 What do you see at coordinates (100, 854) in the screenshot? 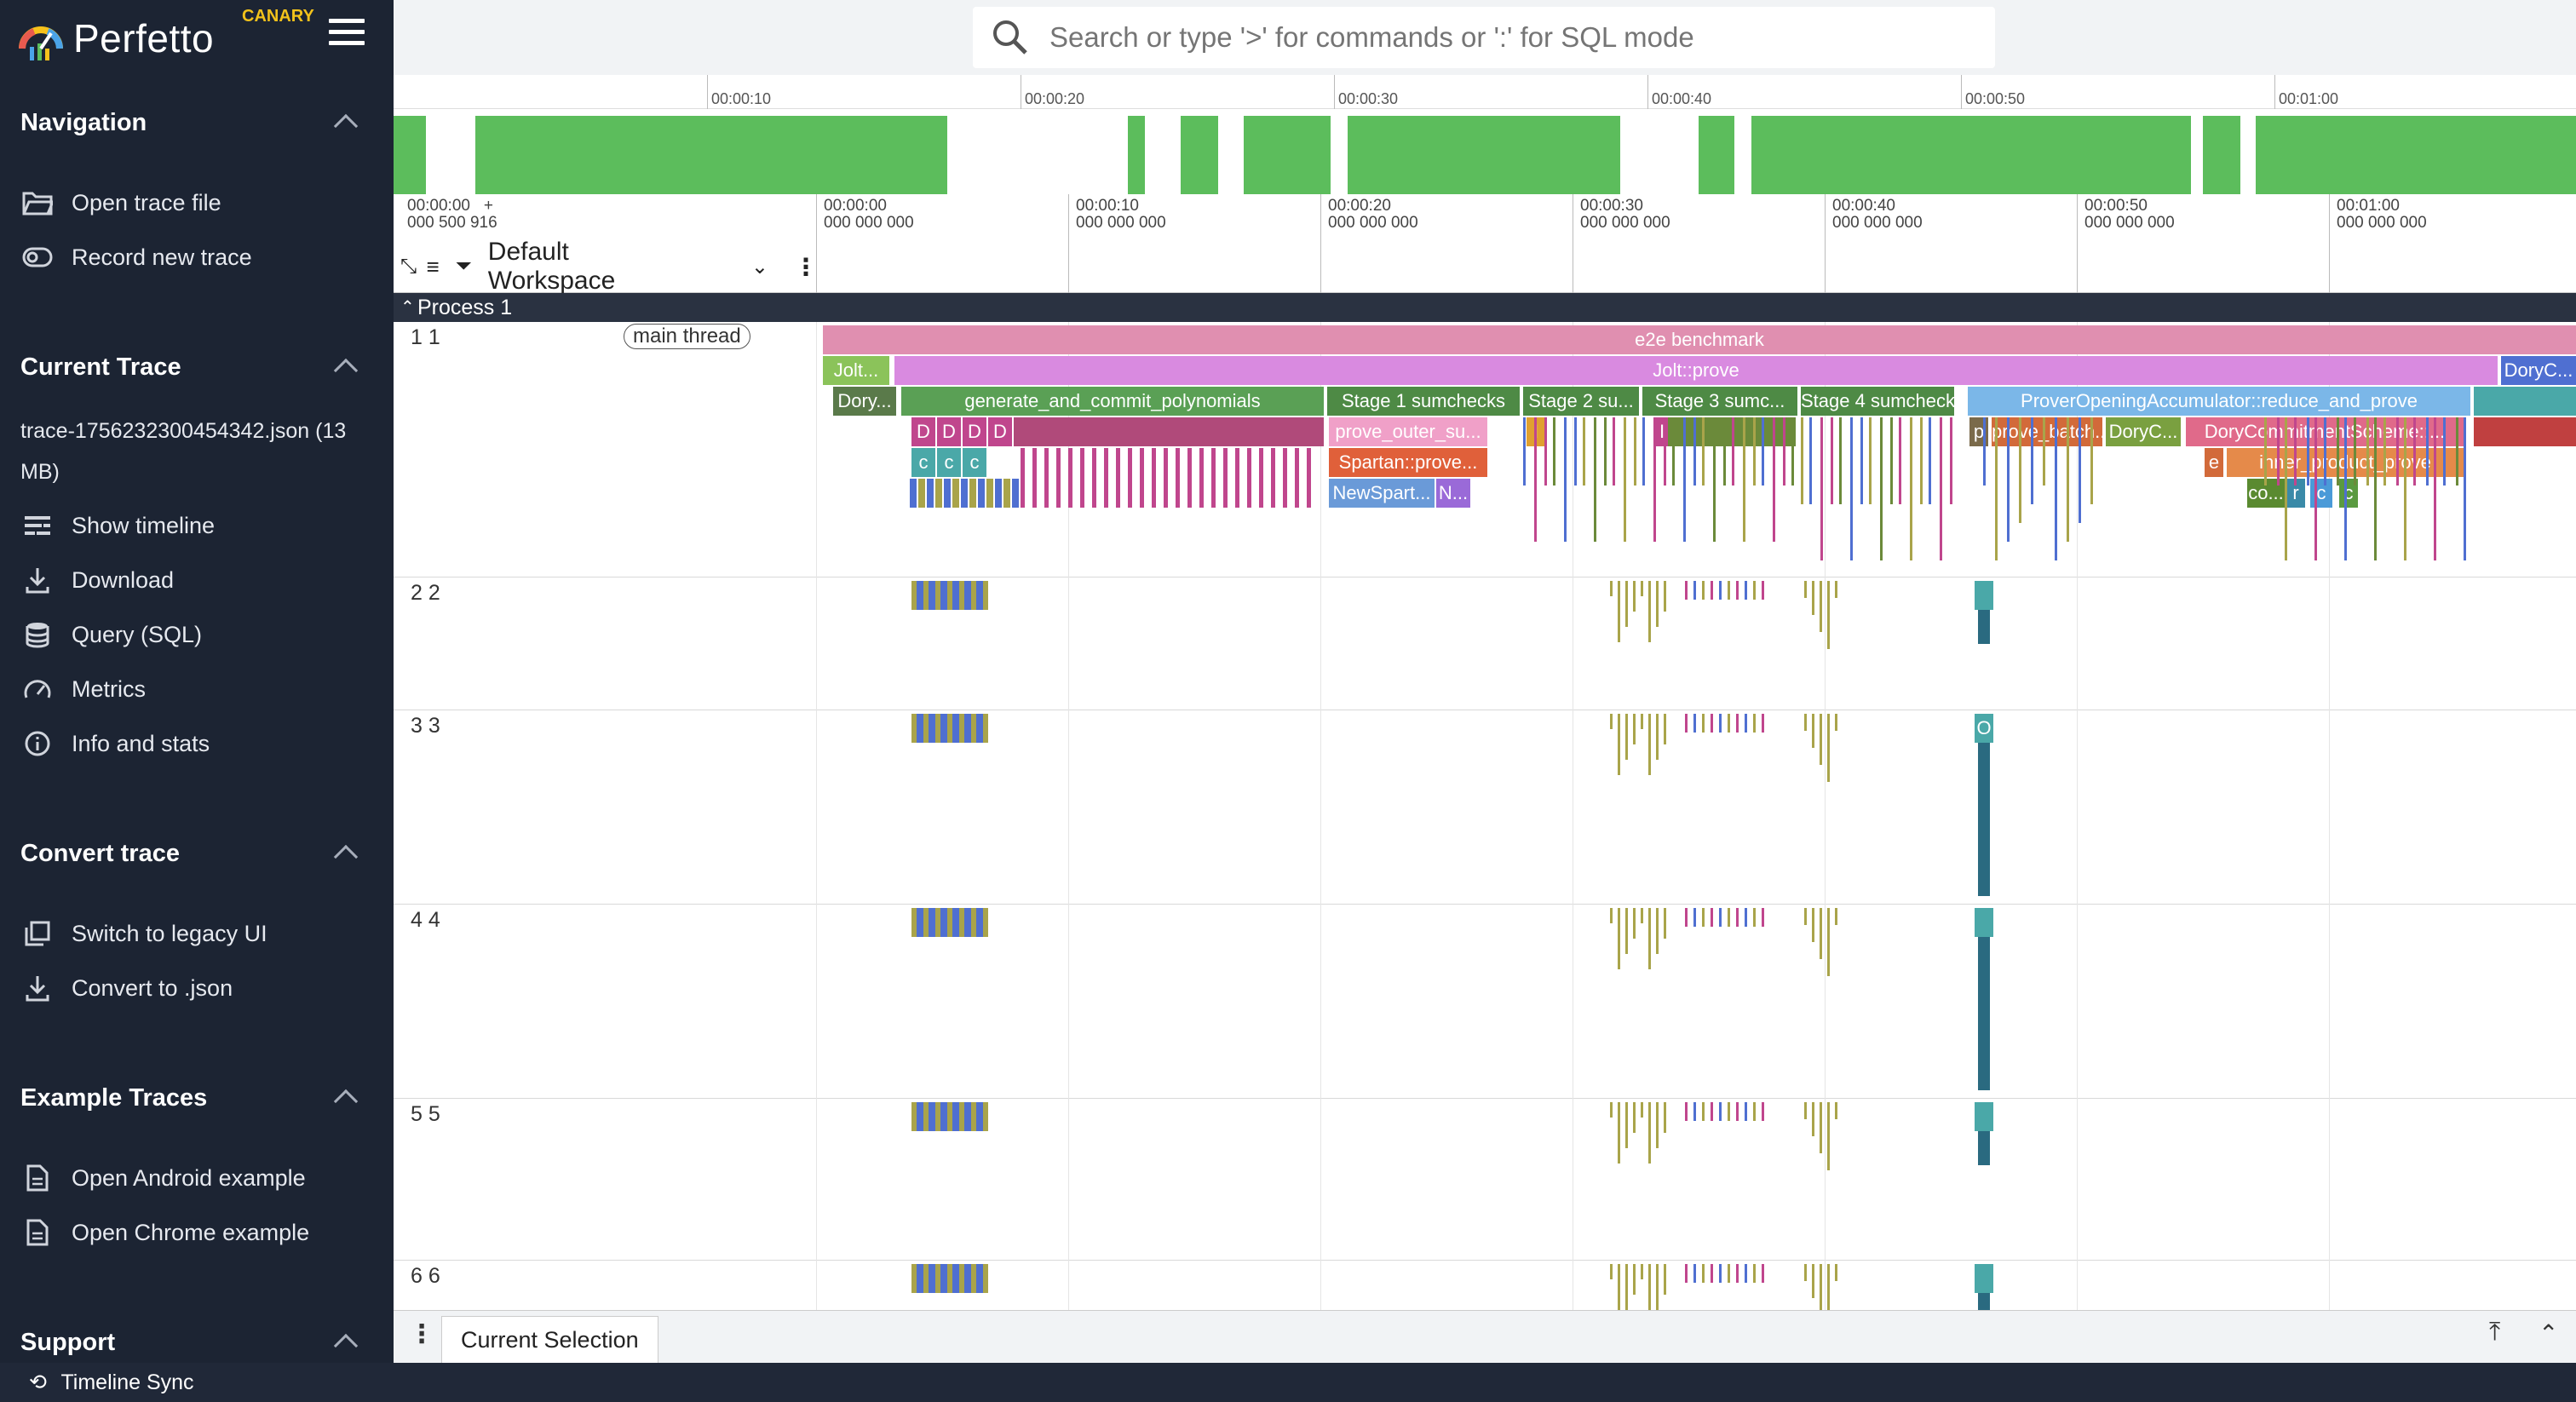
I see `section-title-convert-trace: Convert trace` at bounding box center [100, 854].